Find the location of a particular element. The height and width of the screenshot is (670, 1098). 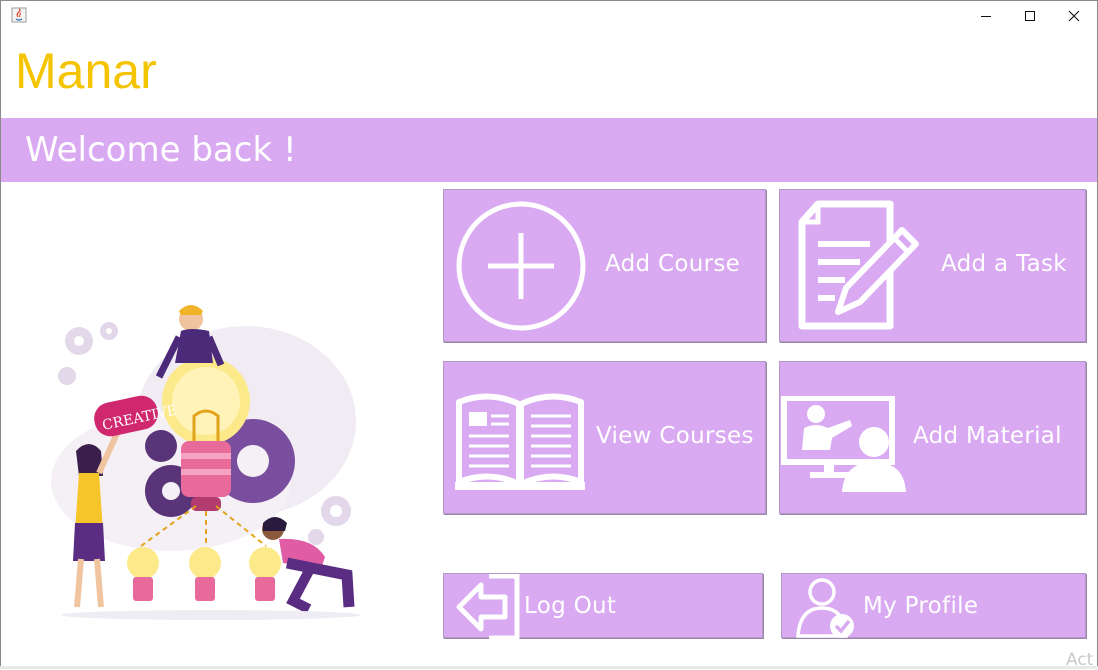

close-icon is located at coordinates (1074, 16).